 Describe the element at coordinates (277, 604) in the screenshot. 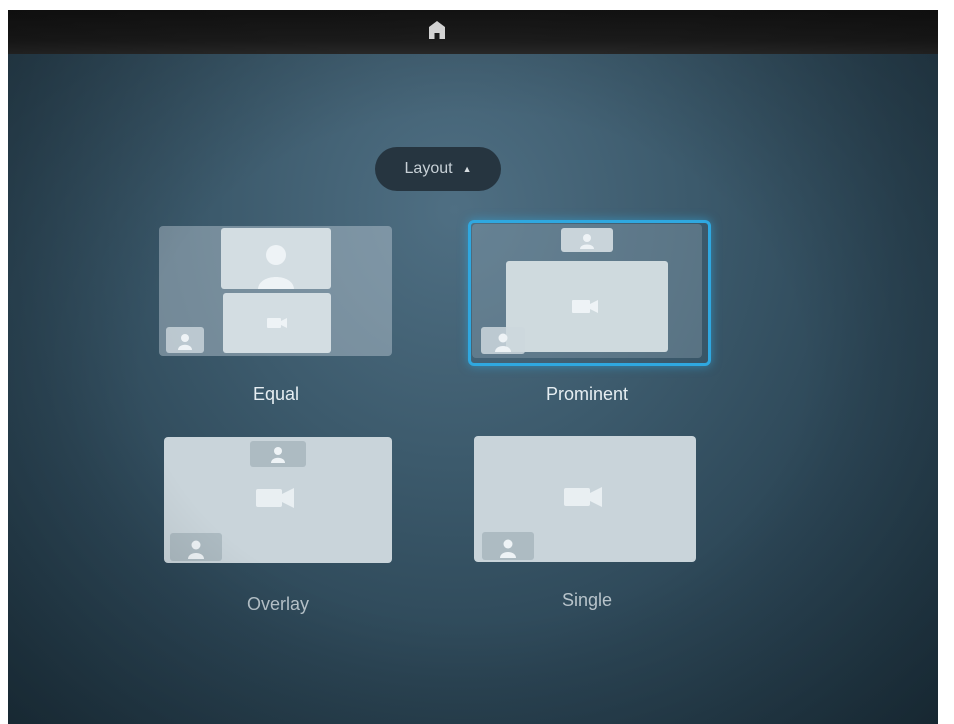

I see `layout-option-overlay-label: Overlay` at that location.